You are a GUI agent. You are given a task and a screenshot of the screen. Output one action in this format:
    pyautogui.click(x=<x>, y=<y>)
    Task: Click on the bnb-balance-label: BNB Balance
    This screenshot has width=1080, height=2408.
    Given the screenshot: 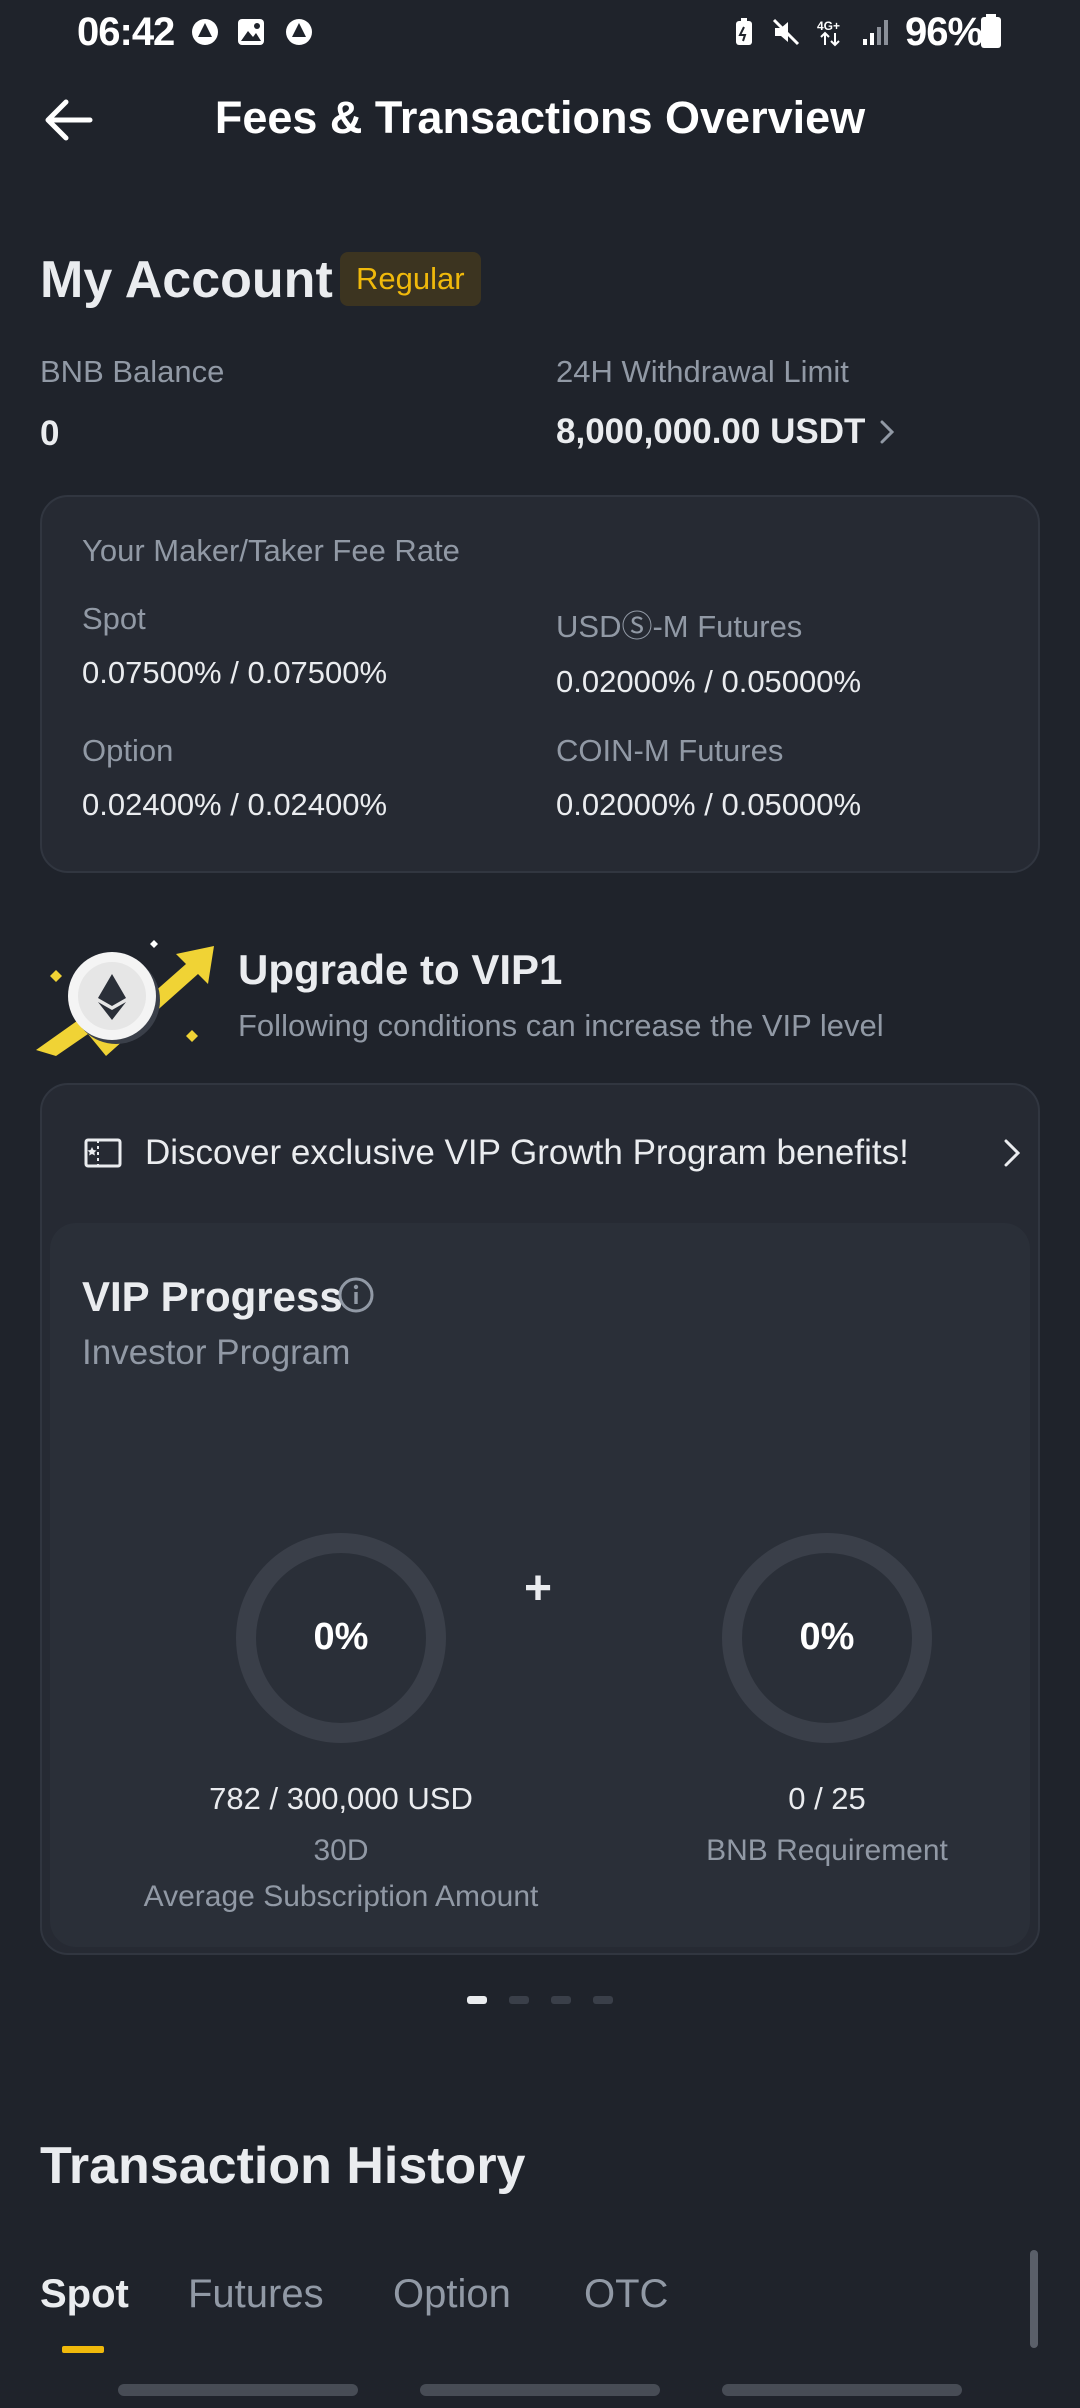 What is the action you would take?
    pyautogui.click(x=132, y=371)
    